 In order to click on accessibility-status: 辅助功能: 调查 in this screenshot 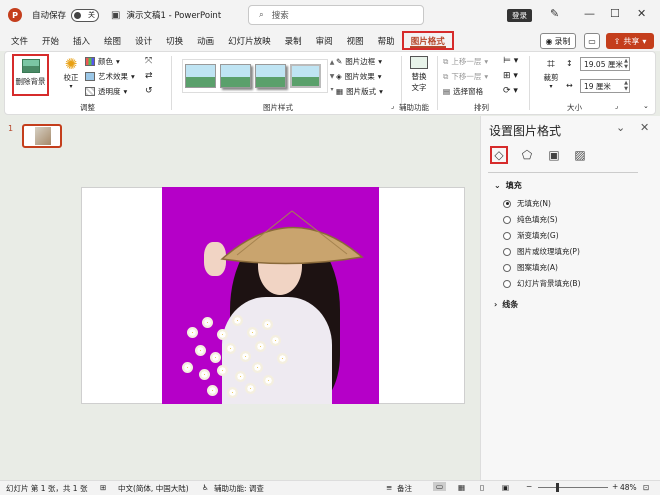, I will do `click(239, 488)`.